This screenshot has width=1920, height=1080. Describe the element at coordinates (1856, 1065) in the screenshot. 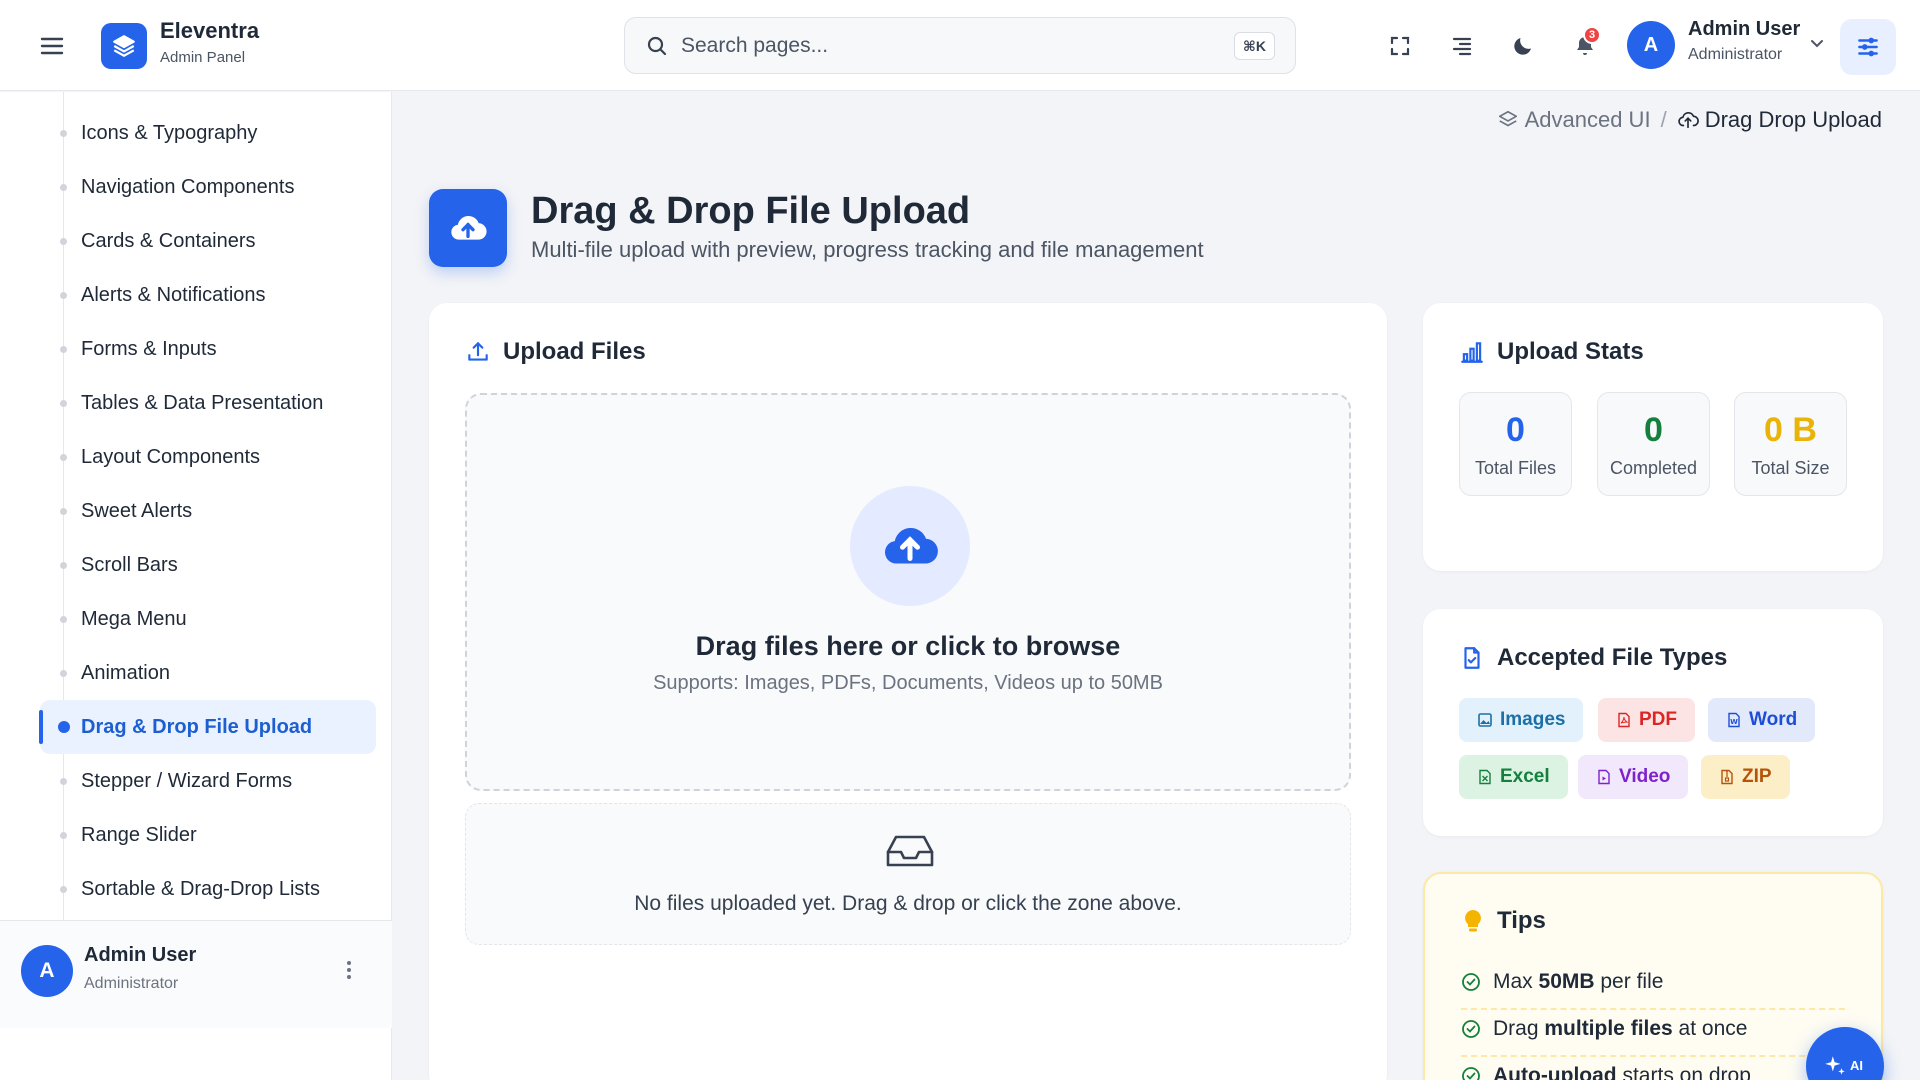

I see `ai-button-label: AI` at that location.